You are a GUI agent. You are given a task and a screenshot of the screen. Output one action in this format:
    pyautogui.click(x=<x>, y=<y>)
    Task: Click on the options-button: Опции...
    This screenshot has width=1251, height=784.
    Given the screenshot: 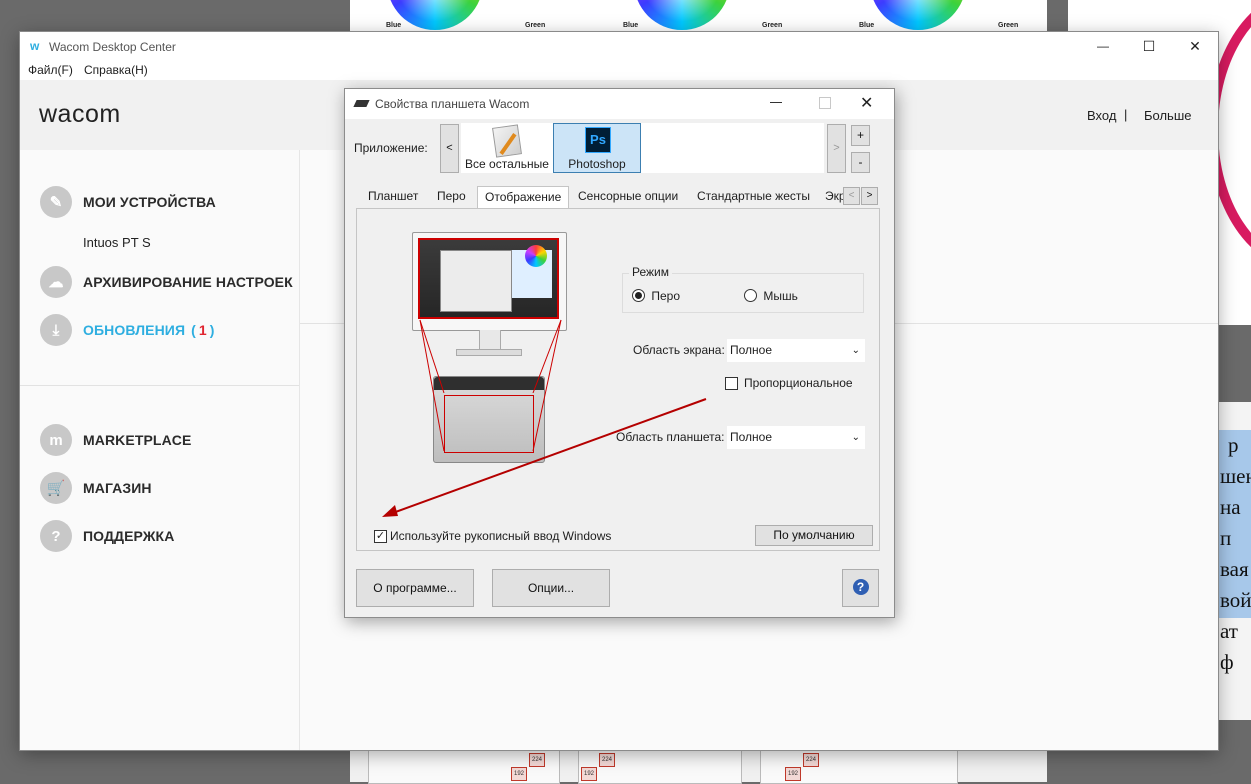 What is the action you would take?
    pyautogui.click(x=551, y=588)
    